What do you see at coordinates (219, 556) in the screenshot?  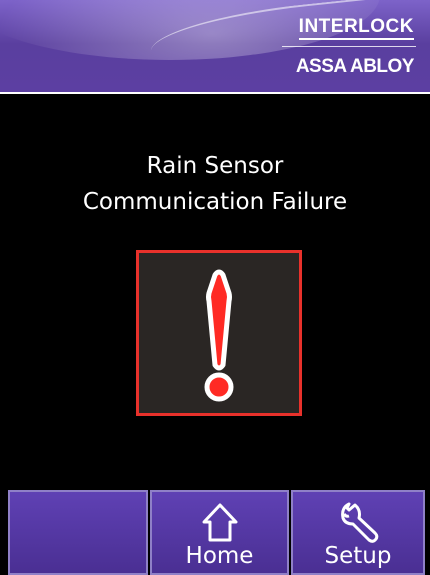 I see `home-button-label: Home` at bounding box center [219, 556].